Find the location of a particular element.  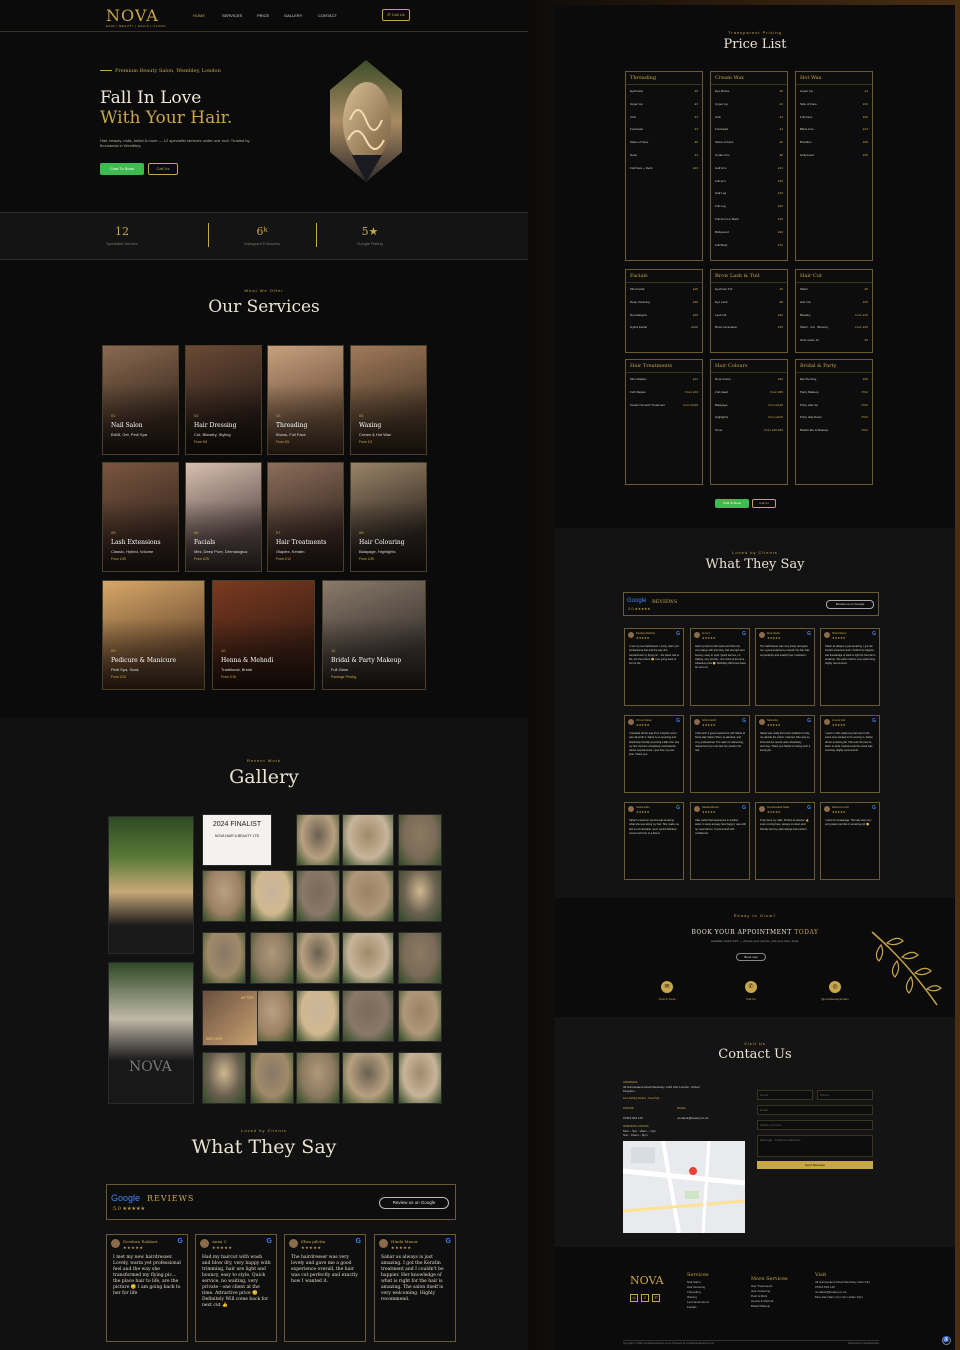

price-item: Bollywood is located at coordinates (722, 231).